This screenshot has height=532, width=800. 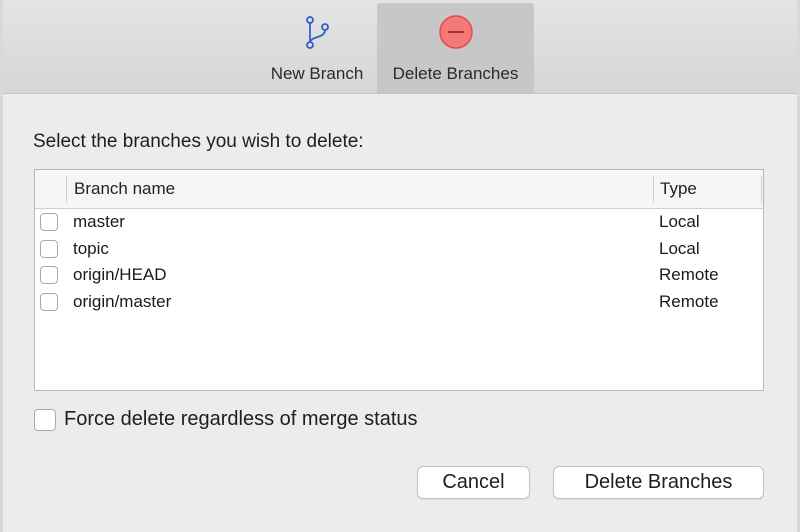 I want to click on force-delete-option: Force delete regardless of merge status, so click(x=226, y=419).